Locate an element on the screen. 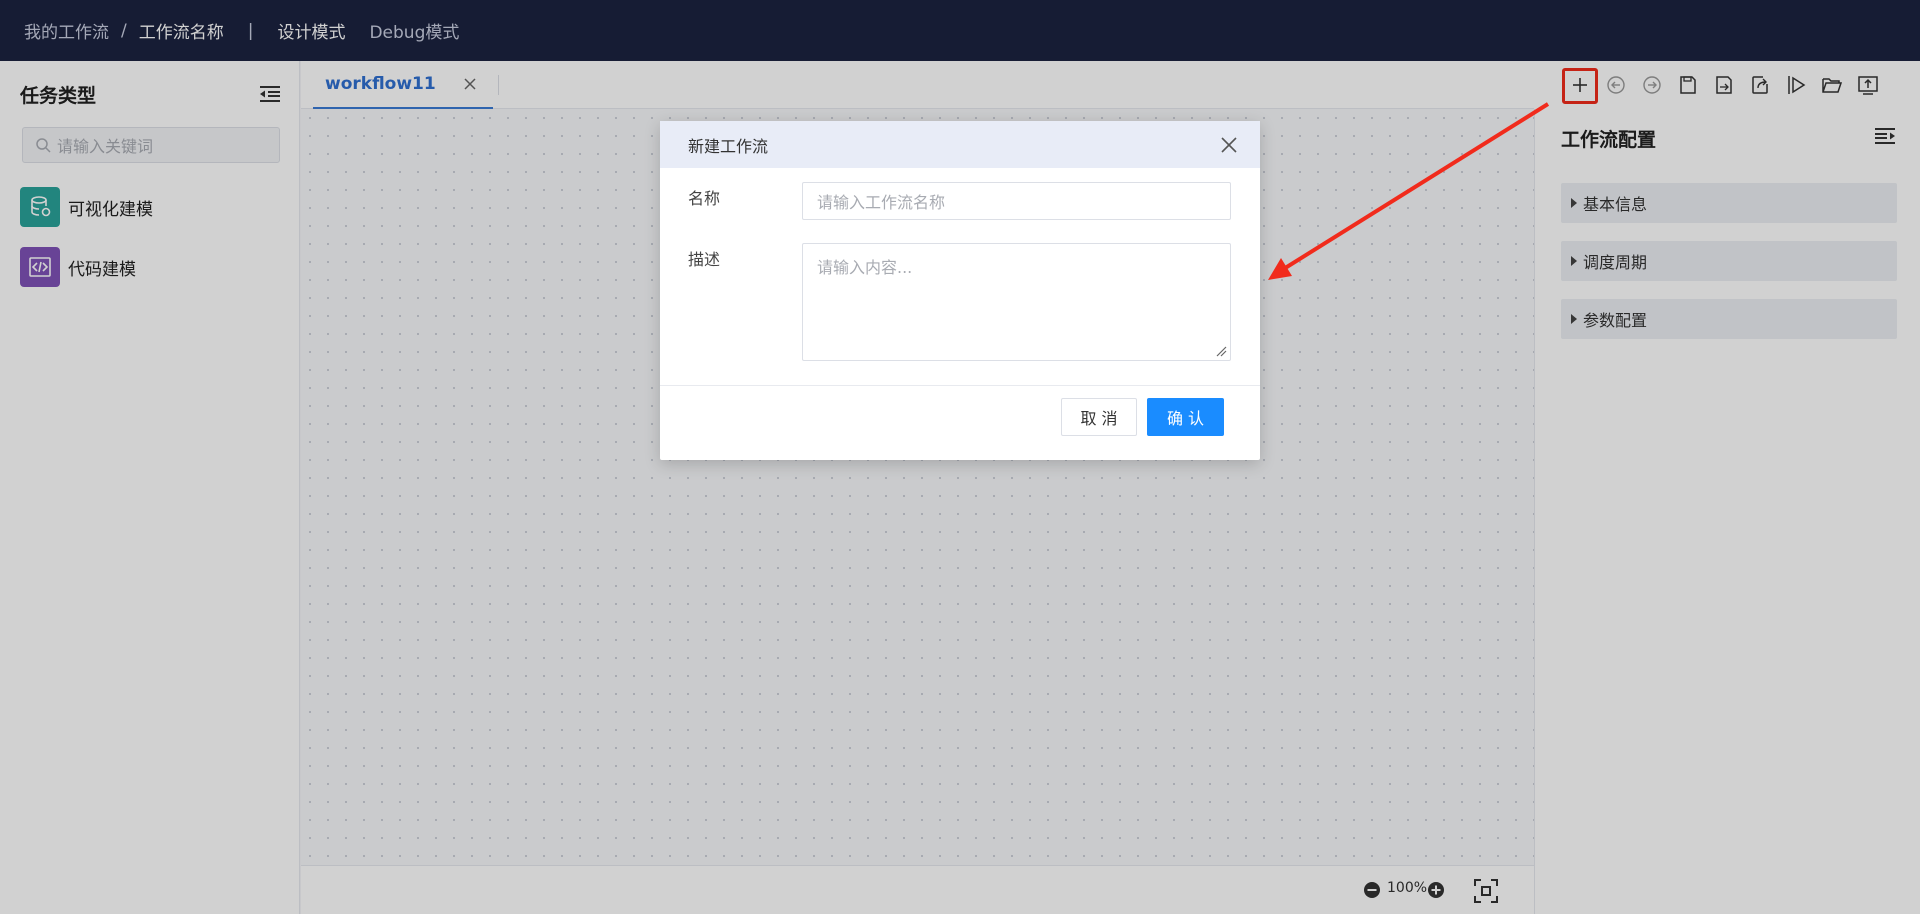  description-label: 描述 is located at coordinates (704, 259).